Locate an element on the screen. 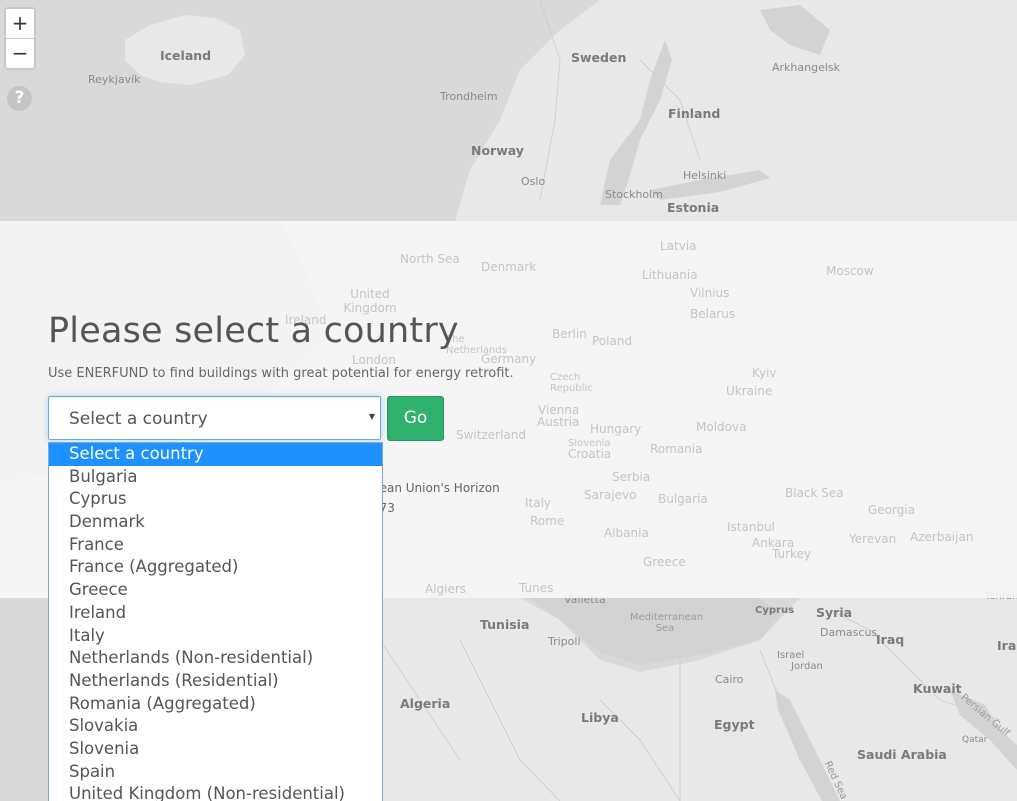  go-button: Go is located at coordinates (415, 418).